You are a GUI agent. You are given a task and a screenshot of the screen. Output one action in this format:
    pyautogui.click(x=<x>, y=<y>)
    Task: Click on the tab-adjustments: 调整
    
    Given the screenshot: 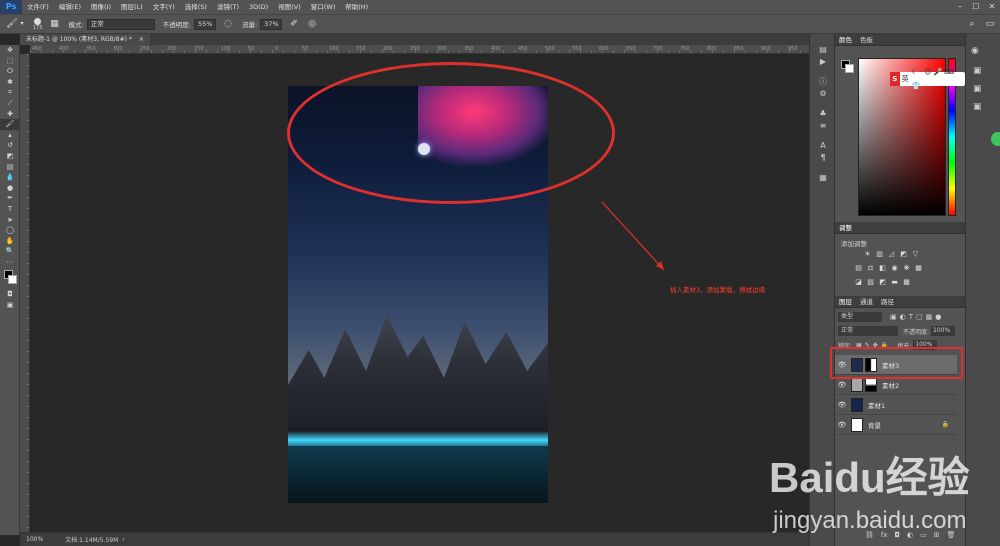 What is the action you would take?
    pyautogui.click(x=845, y=227)
    